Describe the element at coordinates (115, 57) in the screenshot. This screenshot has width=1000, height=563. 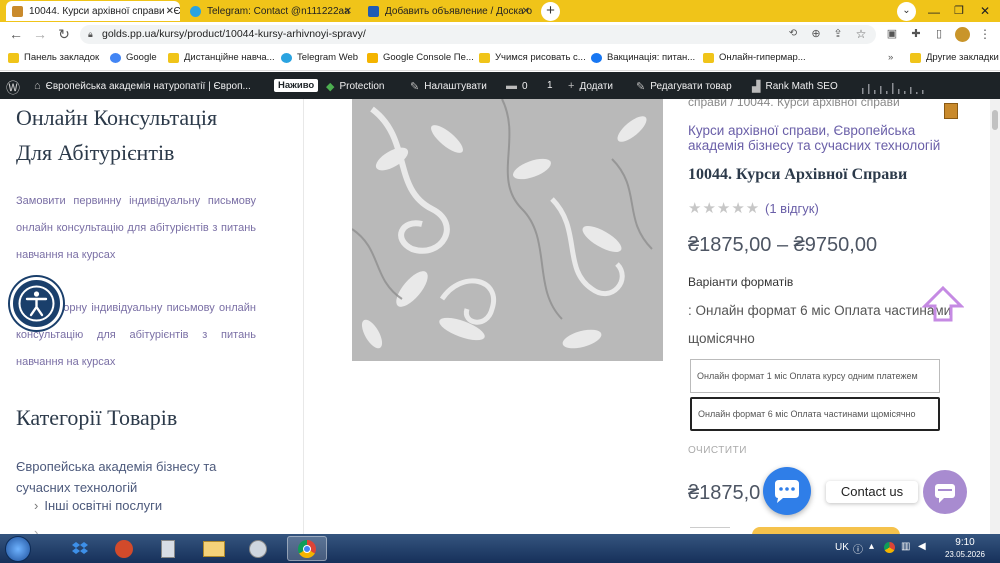
I see `google-icon` at that location.